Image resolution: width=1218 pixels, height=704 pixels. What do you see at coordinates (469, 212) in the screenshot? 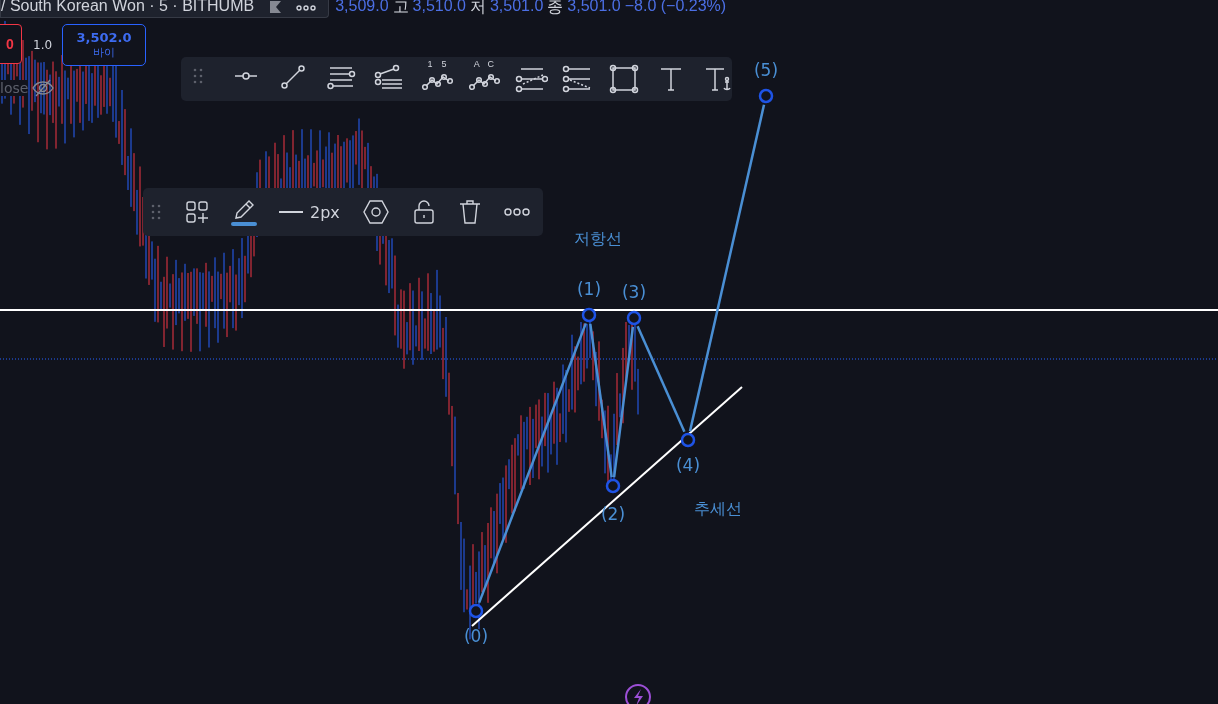
I see `trash-icon` at bounding box center [469, 212].